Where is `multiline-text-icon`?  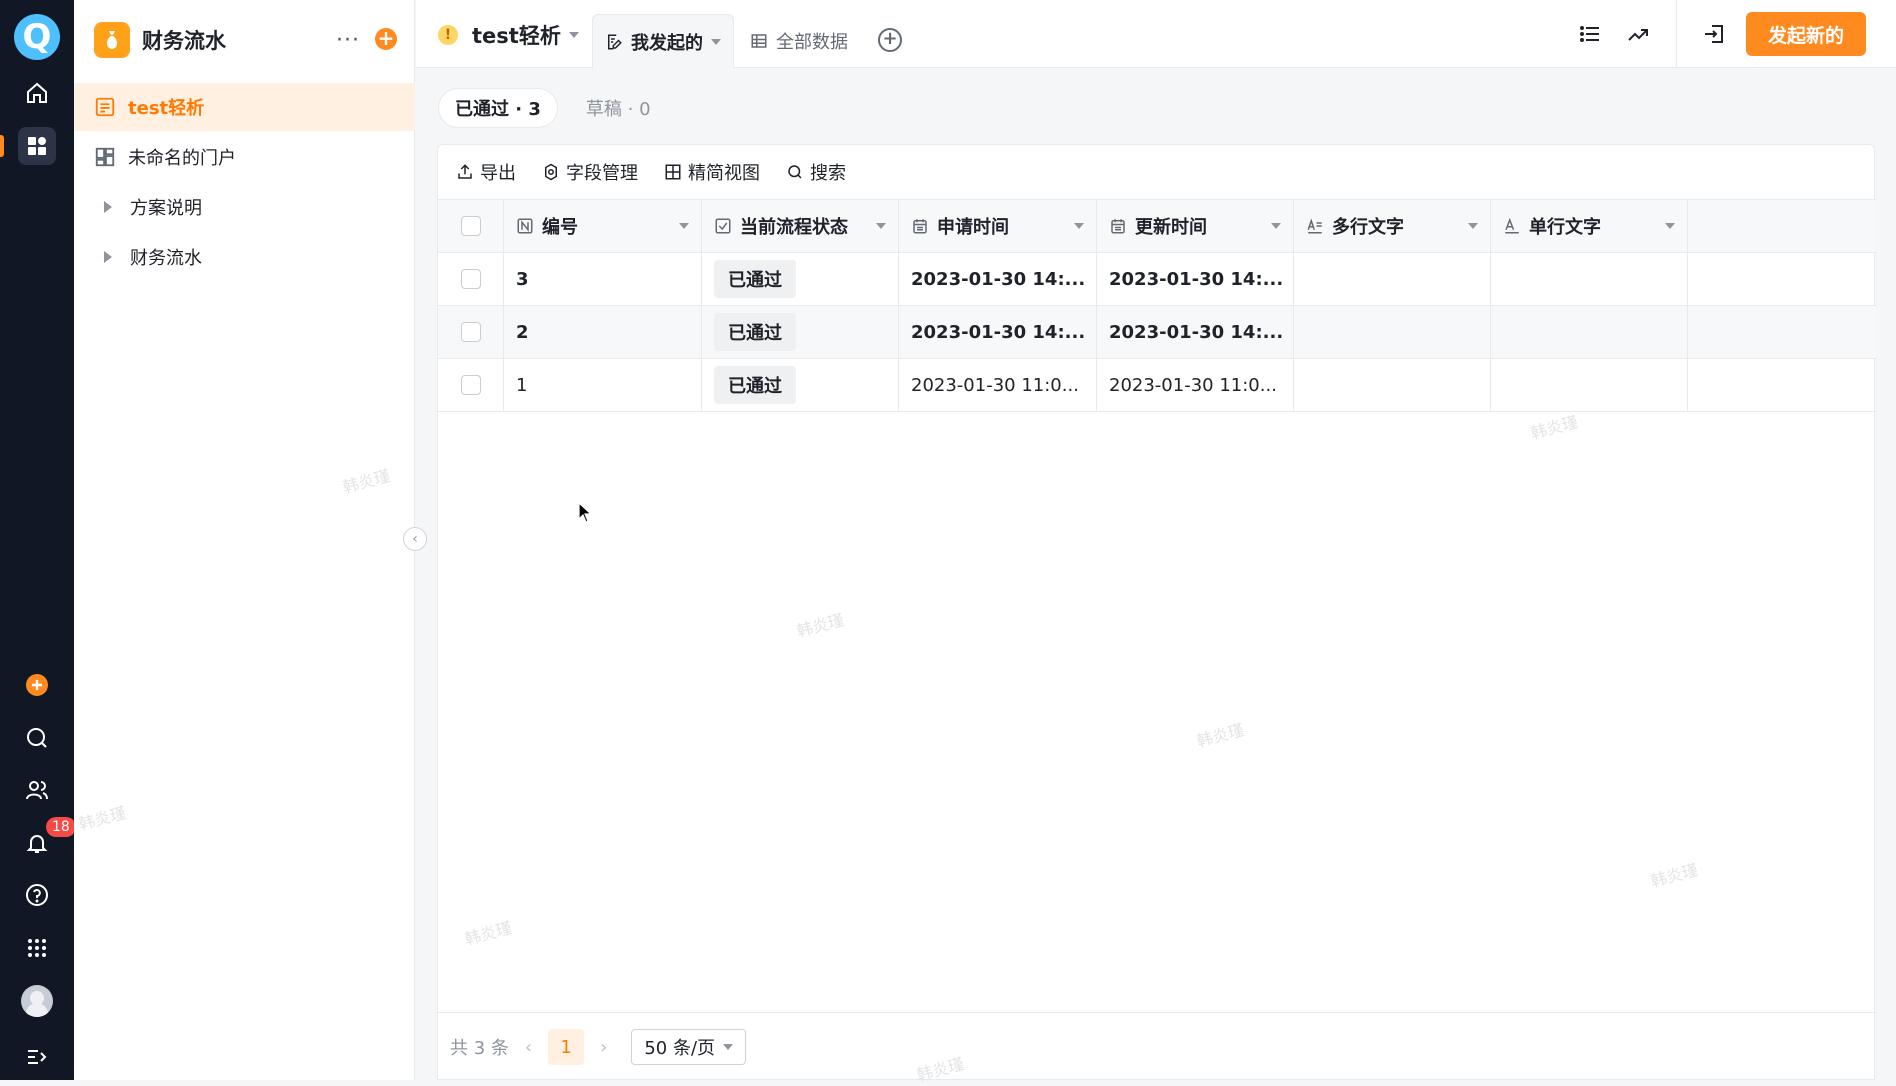
multiline-text-icon is located at coordinates (1315, 226).